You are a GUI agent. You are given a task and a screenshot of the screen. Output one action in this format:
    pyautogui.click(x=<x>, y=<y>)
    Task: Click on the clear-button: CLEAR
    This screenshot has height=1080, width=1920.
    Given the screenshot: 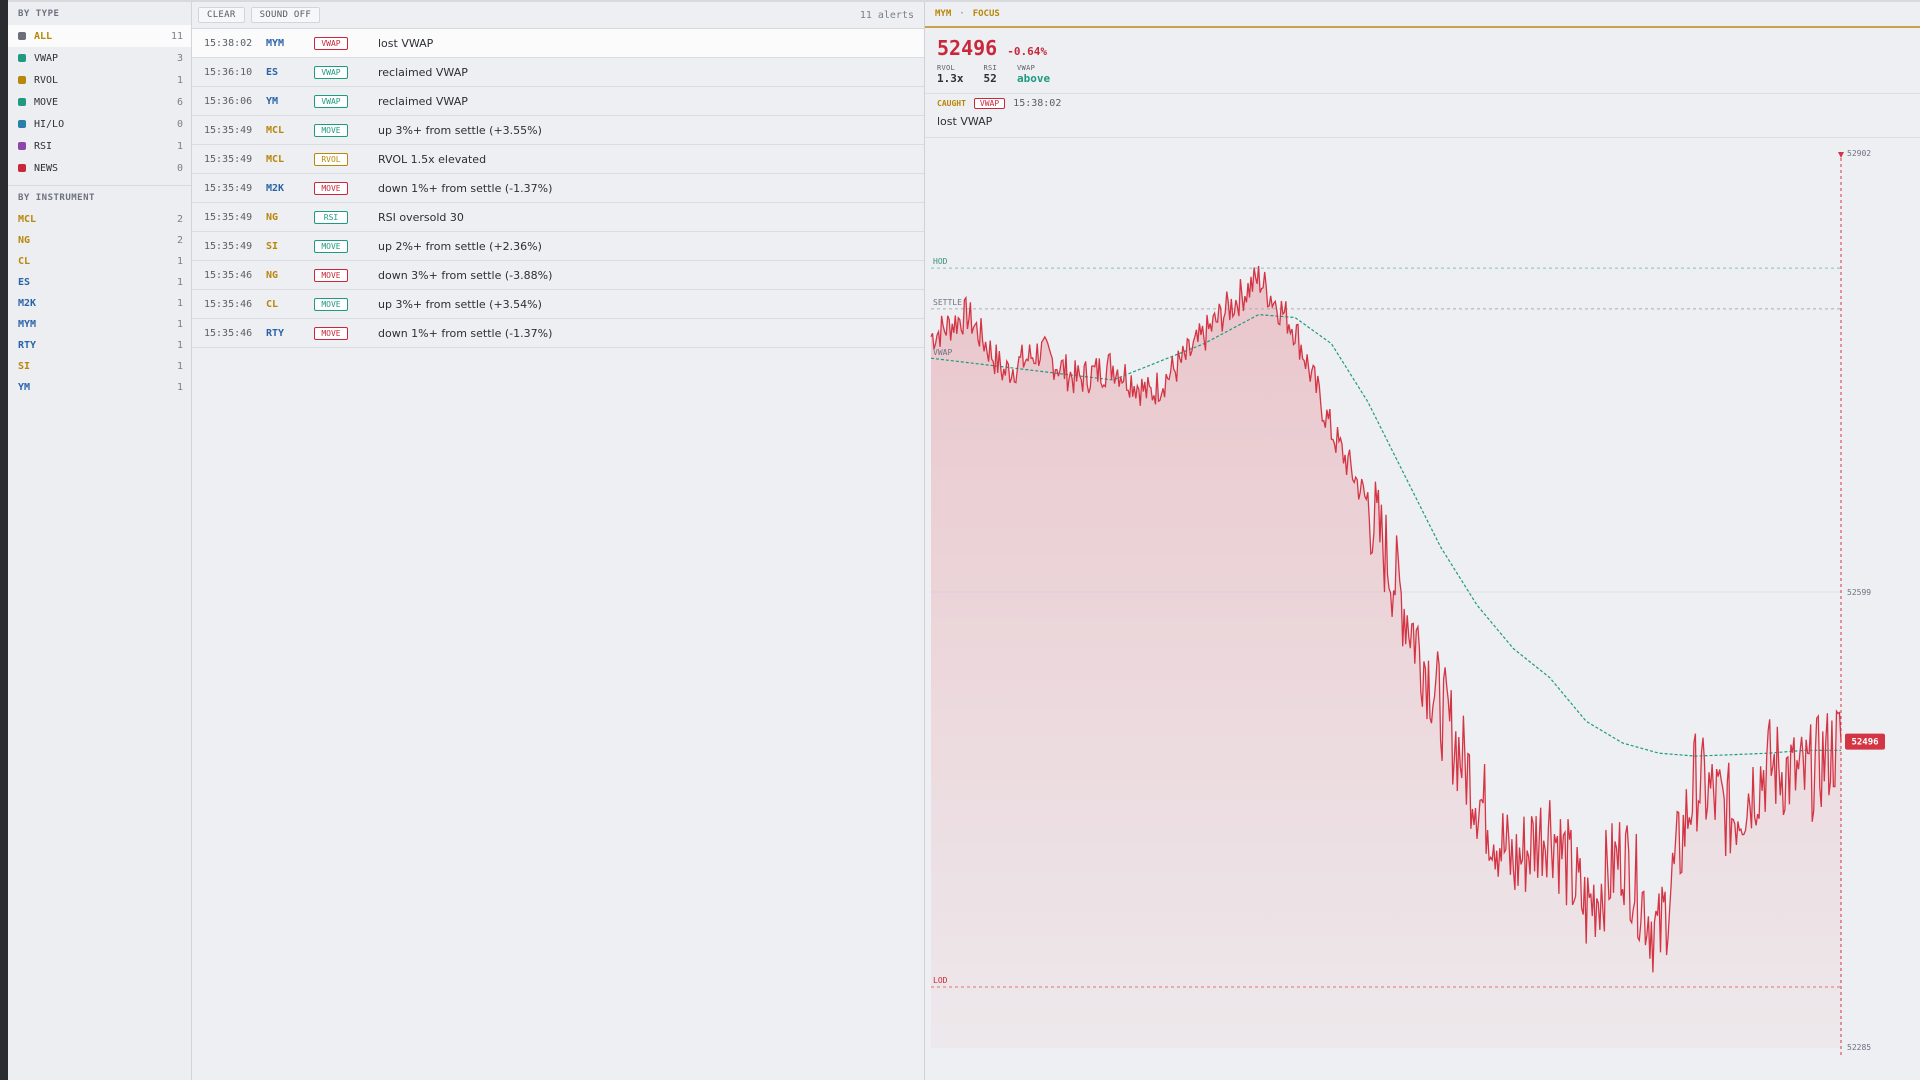 What is the action you would take?
    pyautogui.click(x=221, y=15)
    